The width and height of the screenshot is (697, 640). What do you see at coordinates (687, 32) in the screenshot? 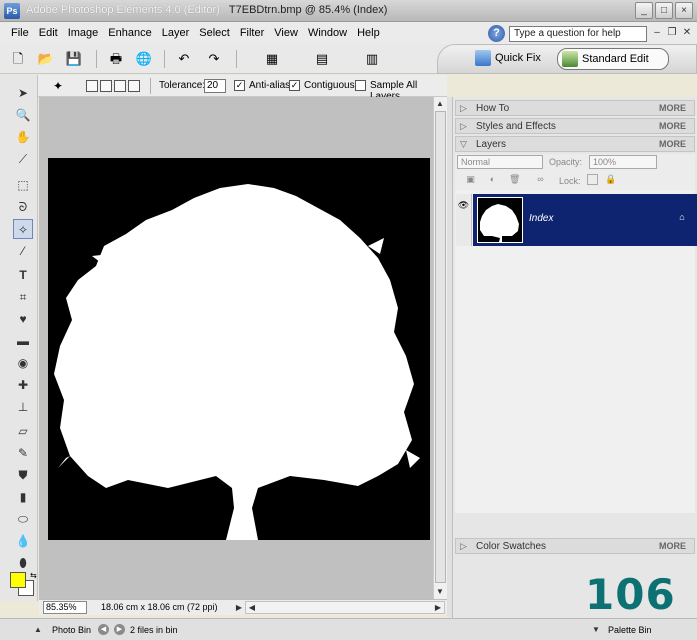
I see `doc-close-icon: ✕` at bounding box center [687, 32].